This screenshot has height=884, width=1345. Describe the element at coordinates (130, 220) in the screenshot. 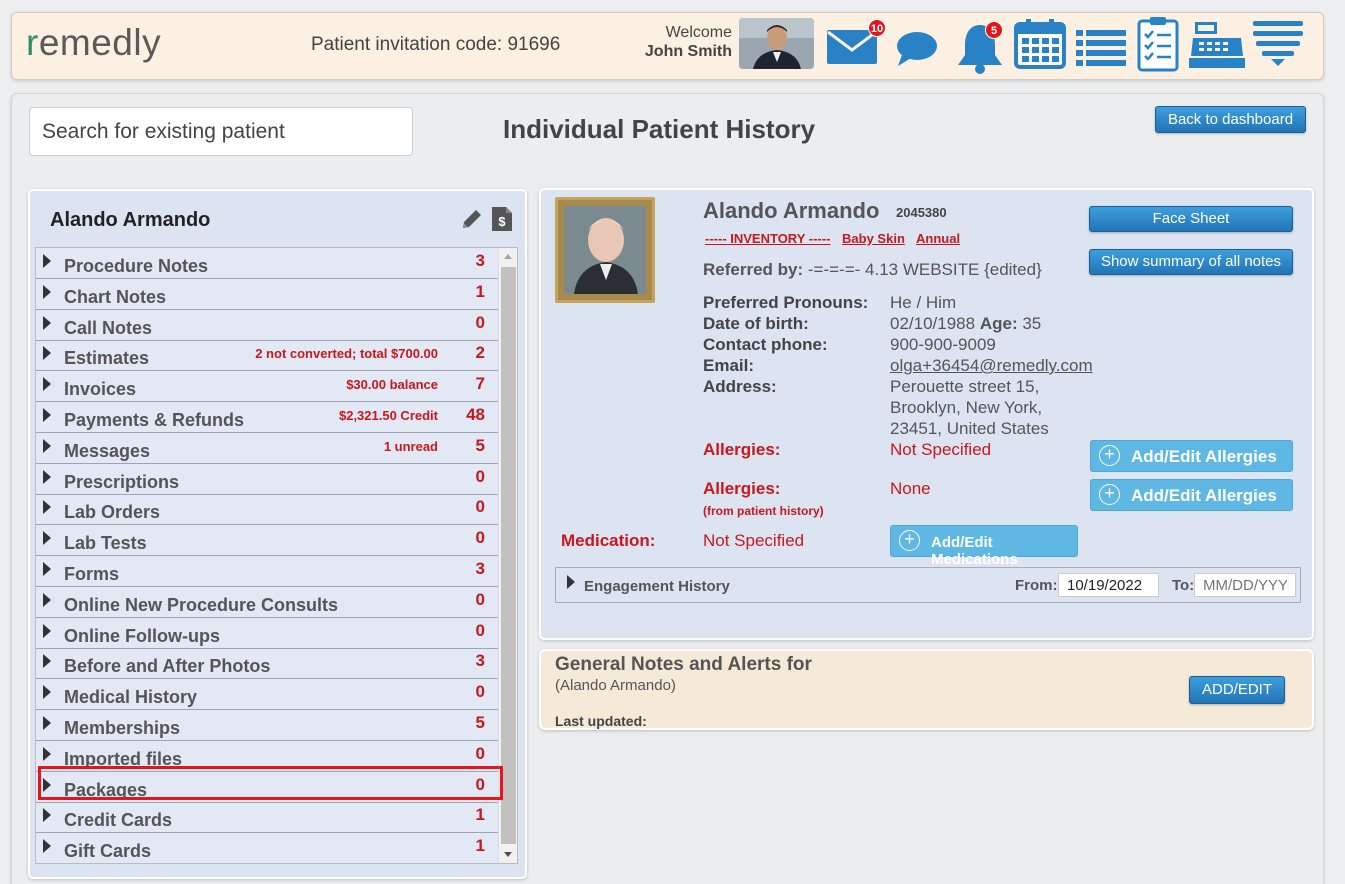

I see `patient-name: Alando Armando` at that location.